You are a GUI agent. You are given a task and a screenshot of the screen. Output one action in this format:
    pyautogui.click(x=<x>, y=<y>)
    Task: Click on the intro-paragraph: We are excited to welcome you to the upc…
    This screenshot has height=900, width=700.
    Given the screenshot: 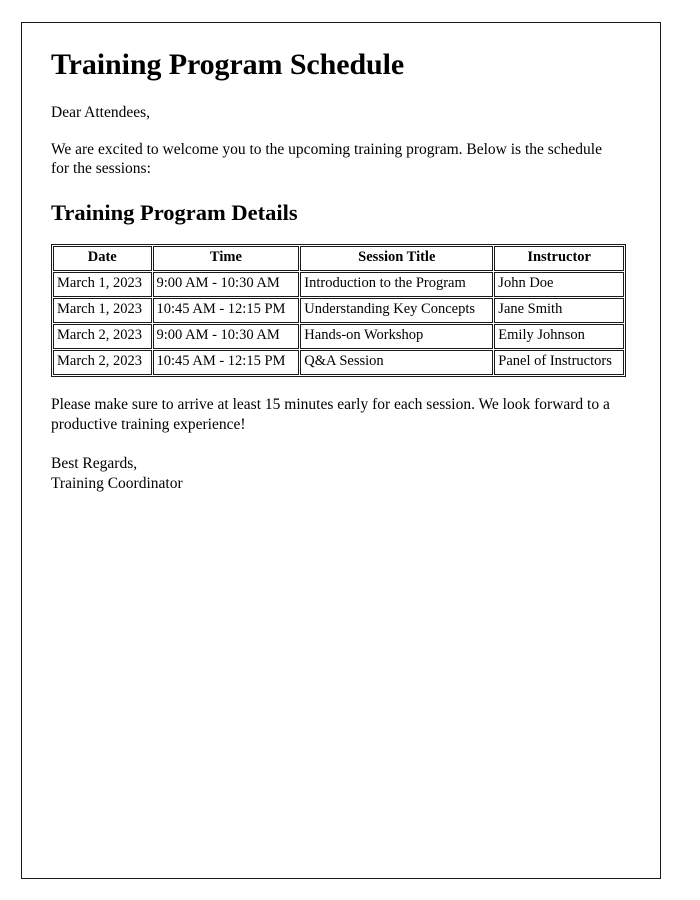 What is the action you would take?
    pyautogui.click(x=326, y=159)
    